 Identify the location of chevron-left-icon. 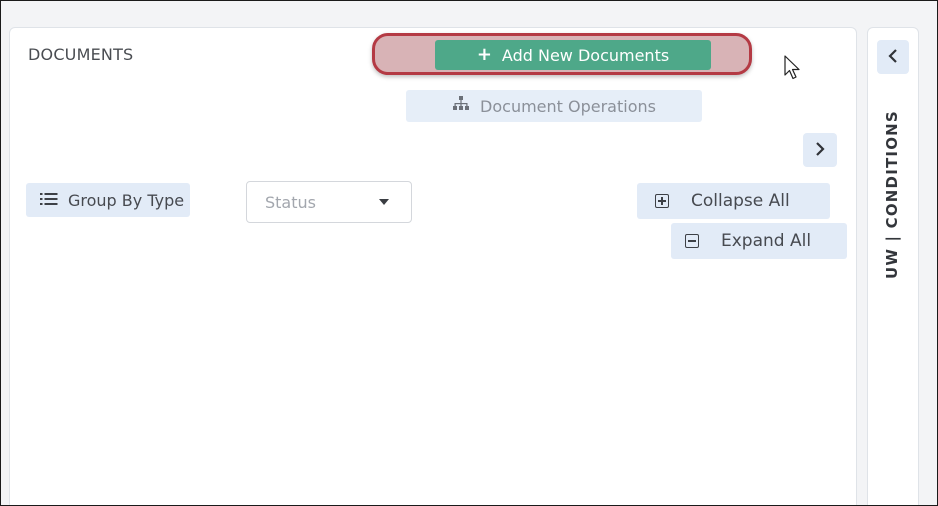
(893, 57).